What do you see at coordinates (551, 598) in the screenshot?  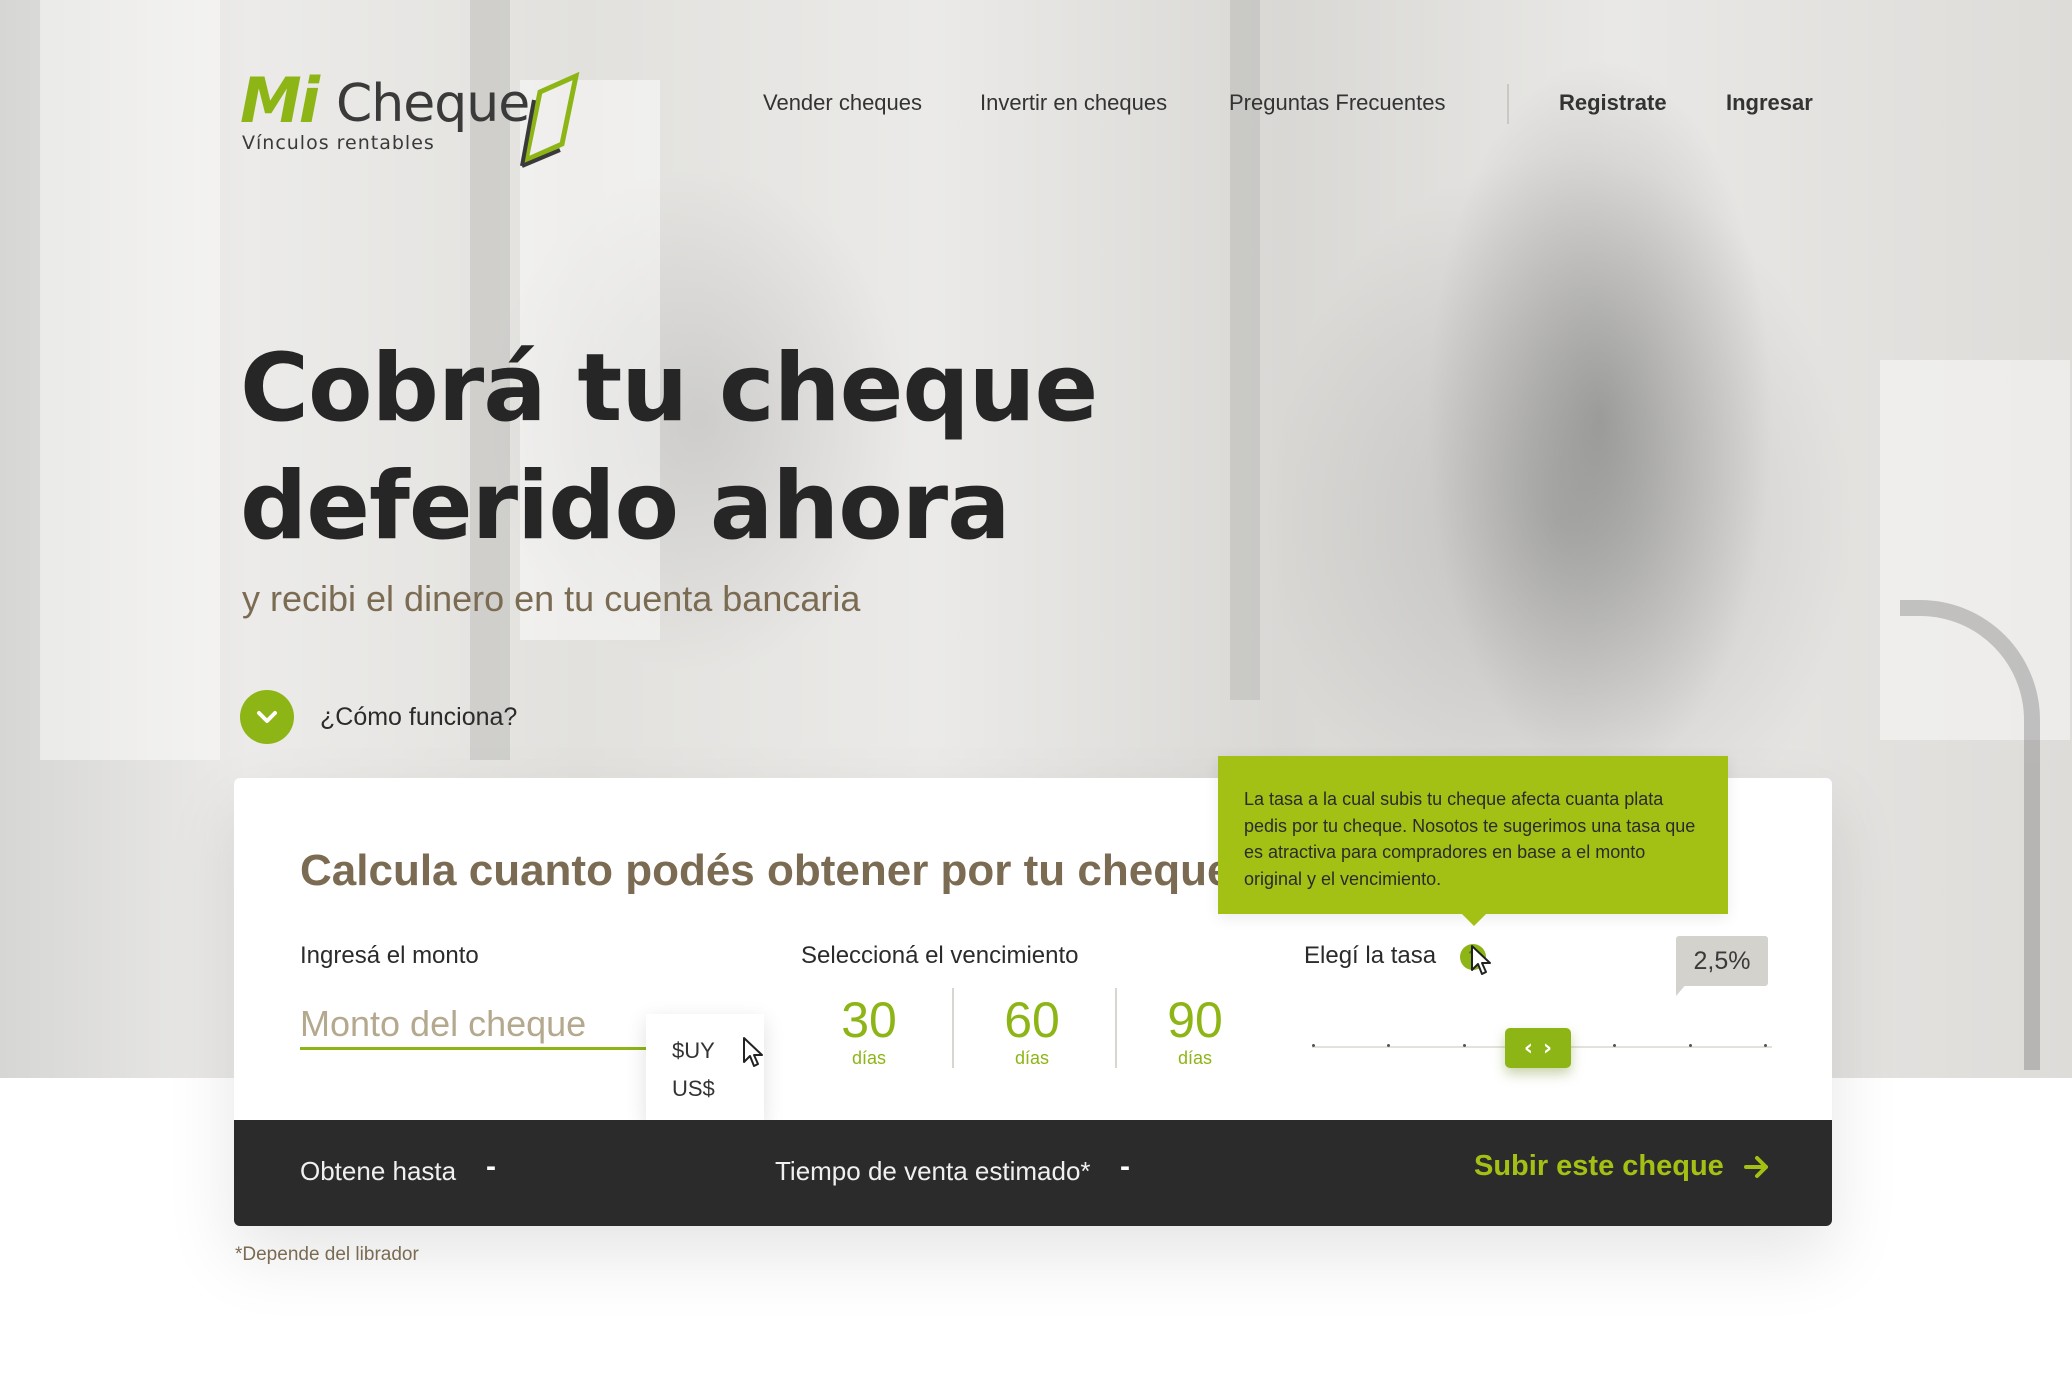 I see `hero-subtitle: y recibi el dinero en tu cuenta bancaria` at bounding box center [551, 598].